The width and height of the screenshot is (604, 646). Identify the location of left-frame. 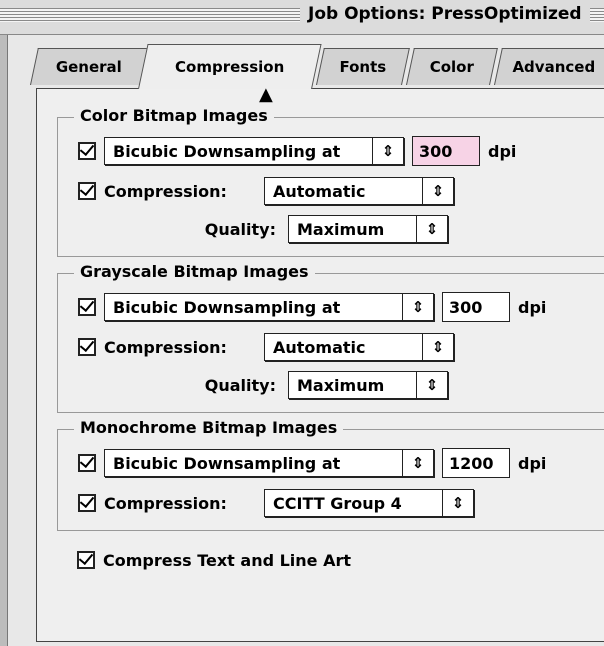
(4, 340).